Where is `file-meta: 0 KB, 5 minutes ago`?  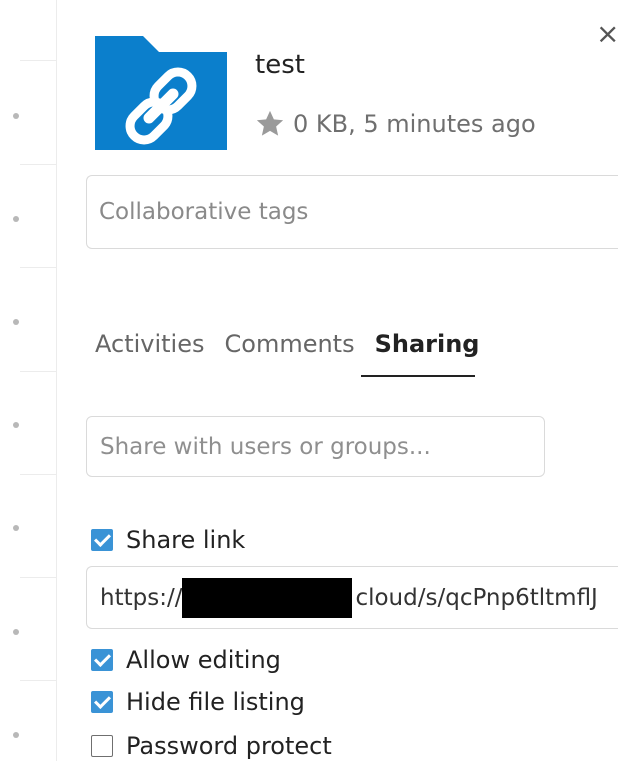 file-meta: 0 KB, 5 minutes ago is located at coordinates (395, 124).